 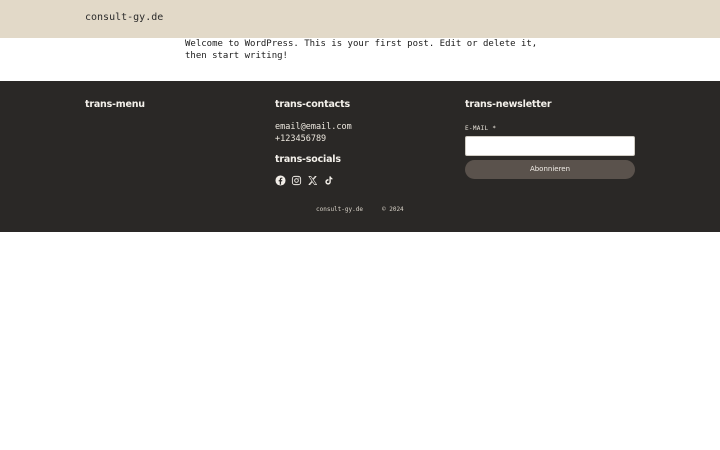 What do you see at coordinates (304, 181) in the screenshot?
I see `social-icons` at bounding box center [304, 181].